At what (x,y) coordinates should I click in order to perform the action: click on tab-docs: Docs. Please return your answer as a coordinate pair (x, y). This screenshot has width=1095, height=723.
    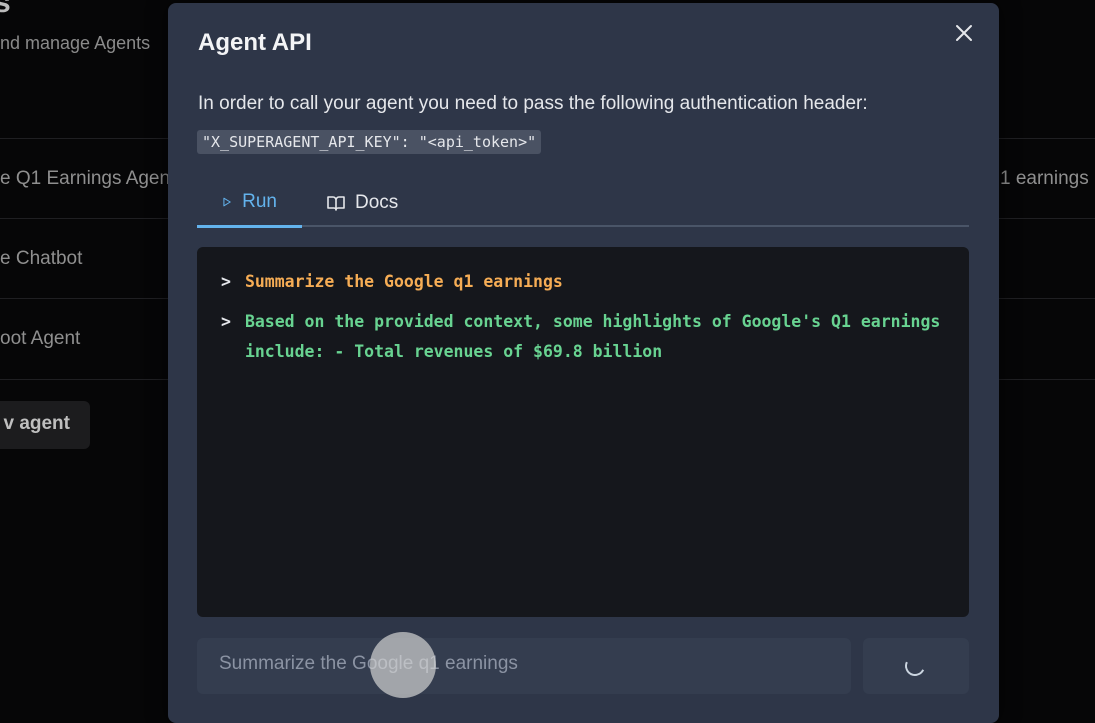
    Looking at the image, I should click on (362, 202).